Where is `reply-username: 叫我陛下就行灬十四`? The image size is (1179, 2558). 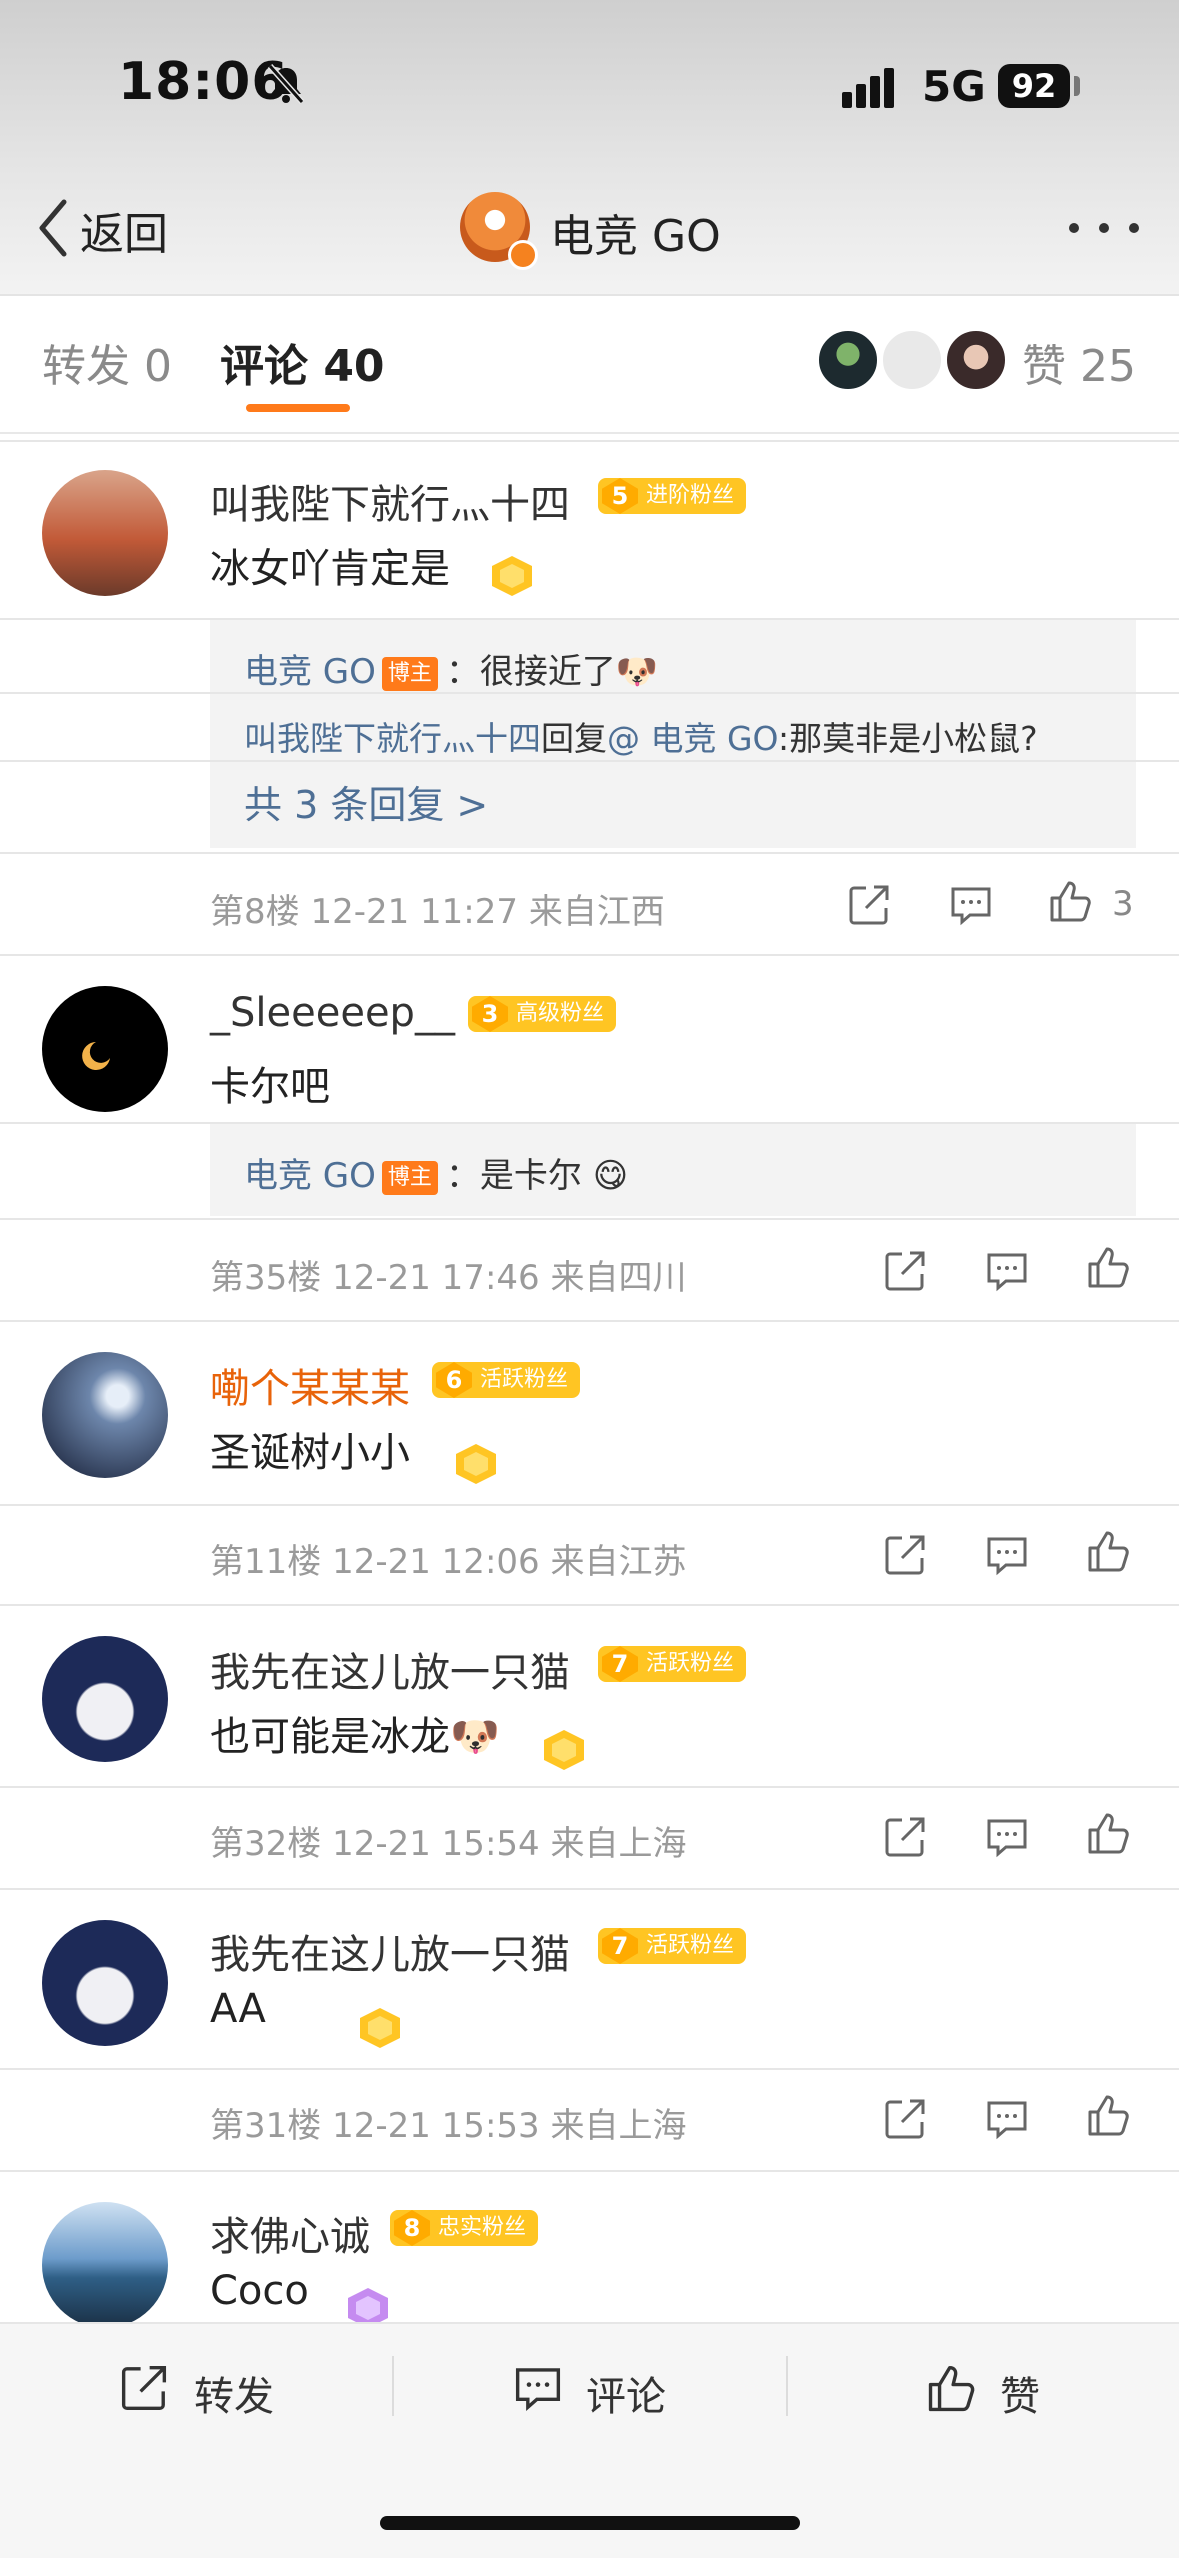 reply-username: 叫我陛下就行灬十四 is located at coordinates (392, 738).